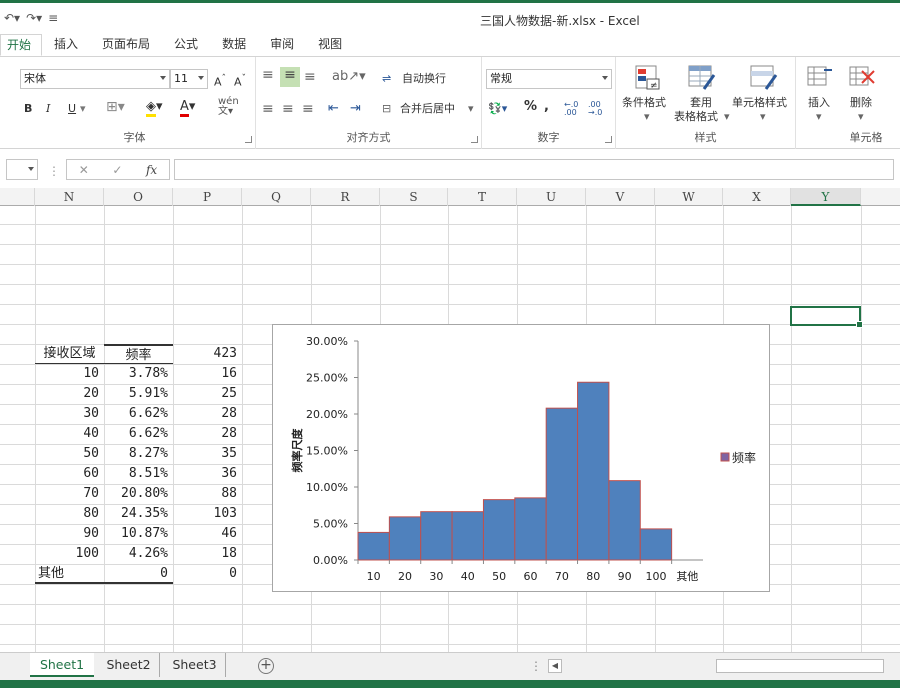  Describe the element at coordinates (207, 554) in the screenshot. I see `table-cell-count: 18` at that location.